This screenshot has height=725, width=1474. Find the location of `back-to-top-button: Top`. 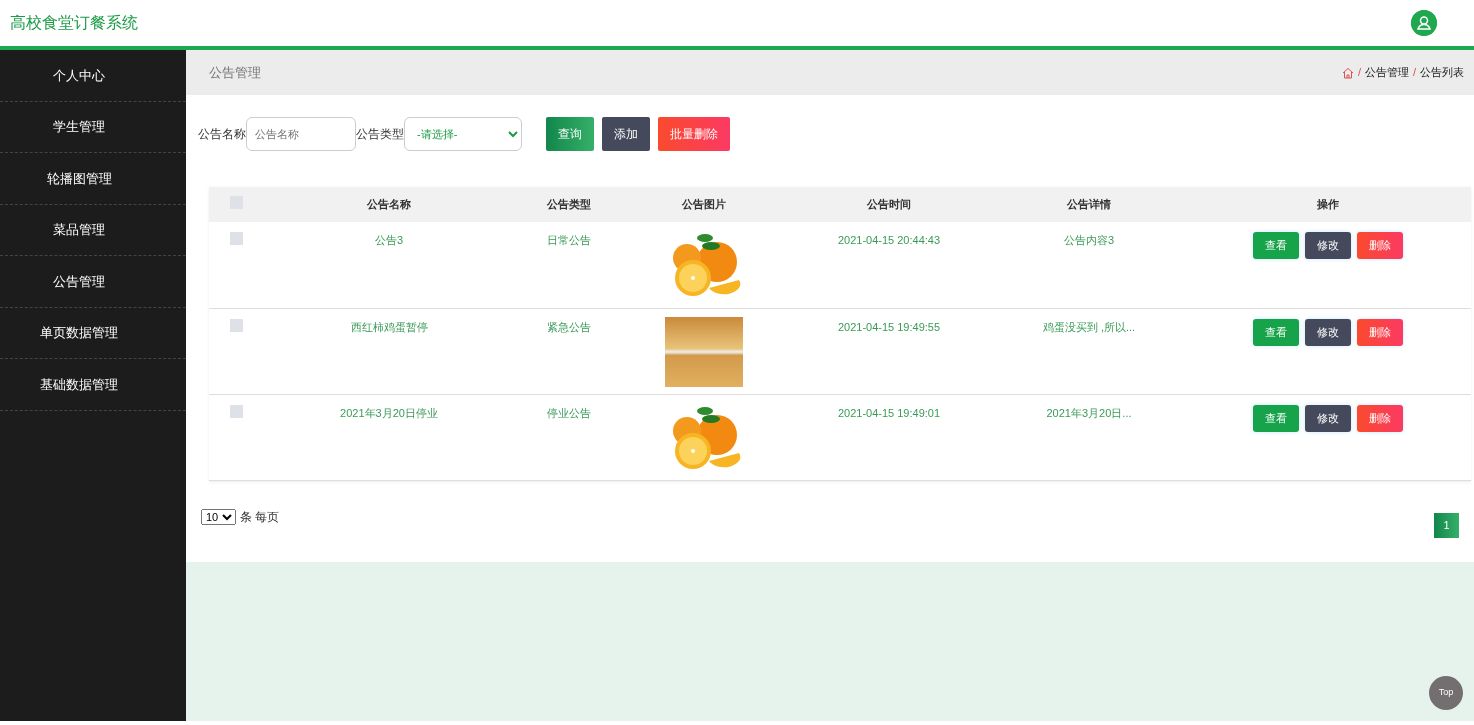

back-to-top-button: Top is located at coordinates (1446, 693).